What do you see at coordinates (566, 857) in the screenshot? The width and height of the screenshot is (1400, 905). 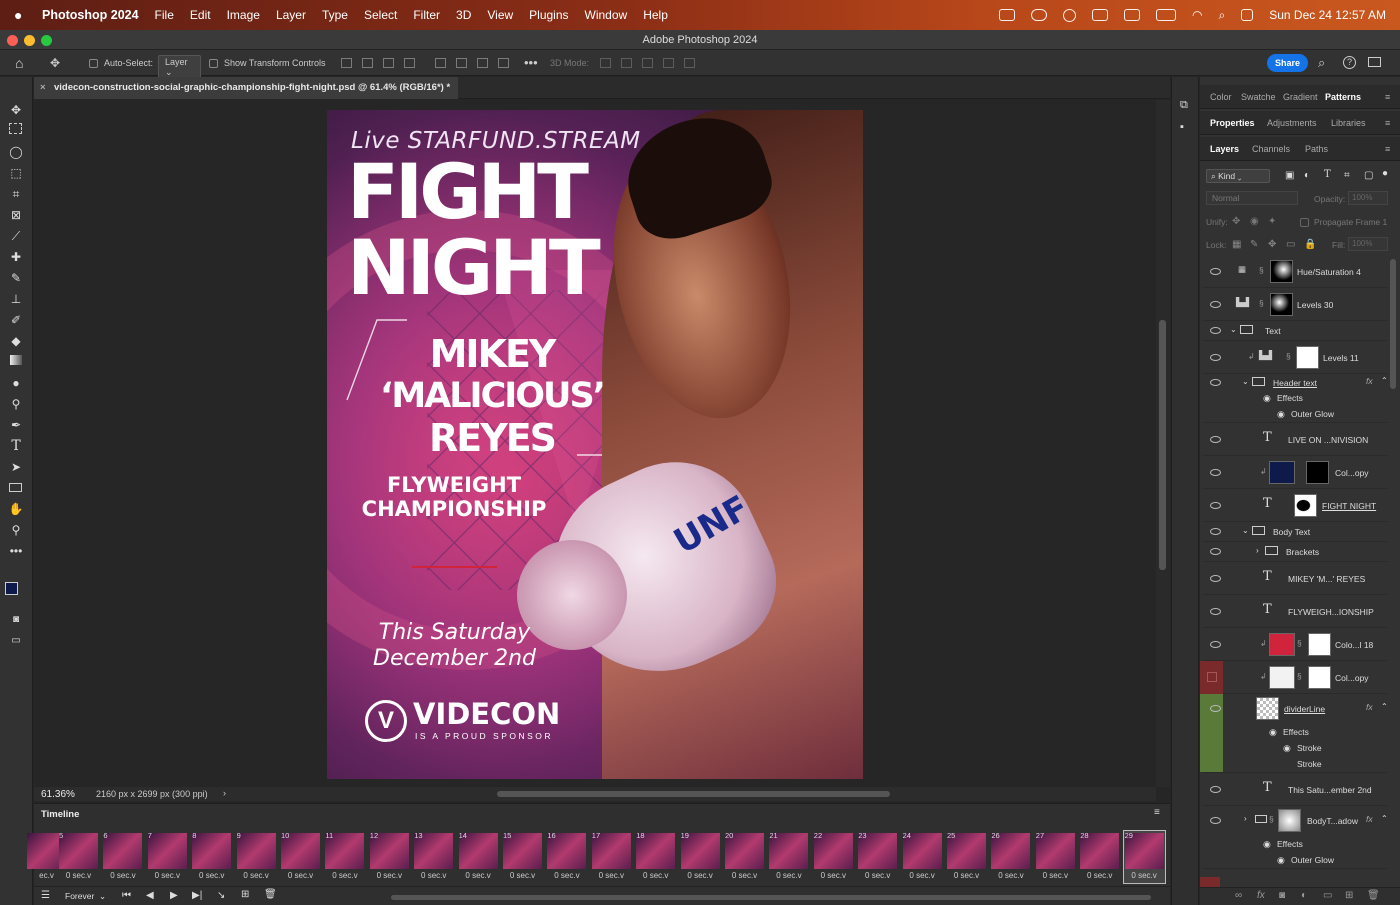 I see `timeline-frame: 16 0 sec.v` at bounding box center [566, 857].